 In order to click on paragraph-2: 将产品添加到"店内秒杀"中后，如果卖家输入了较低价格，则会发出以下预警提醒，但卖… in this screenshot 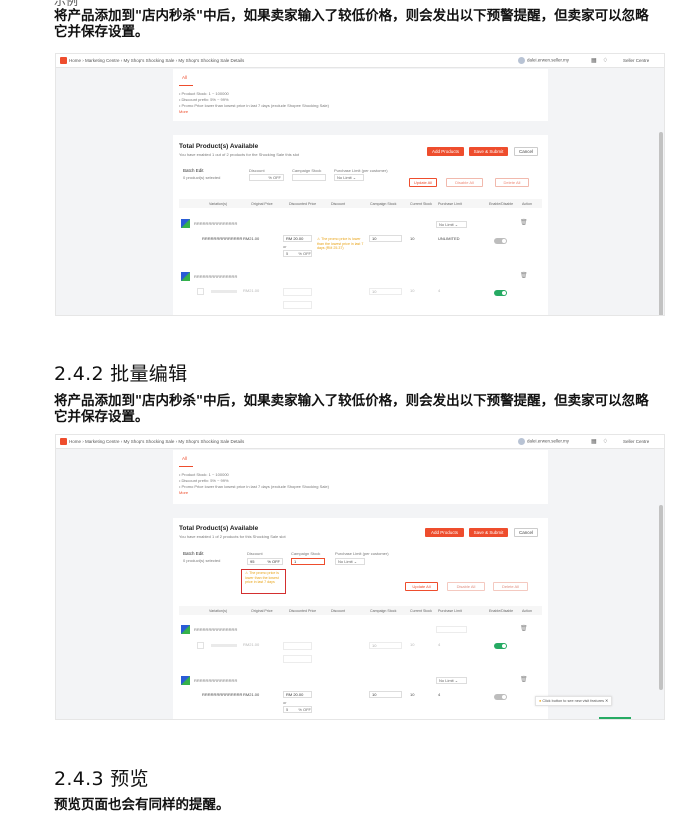, I will do `click(351, 409)`.